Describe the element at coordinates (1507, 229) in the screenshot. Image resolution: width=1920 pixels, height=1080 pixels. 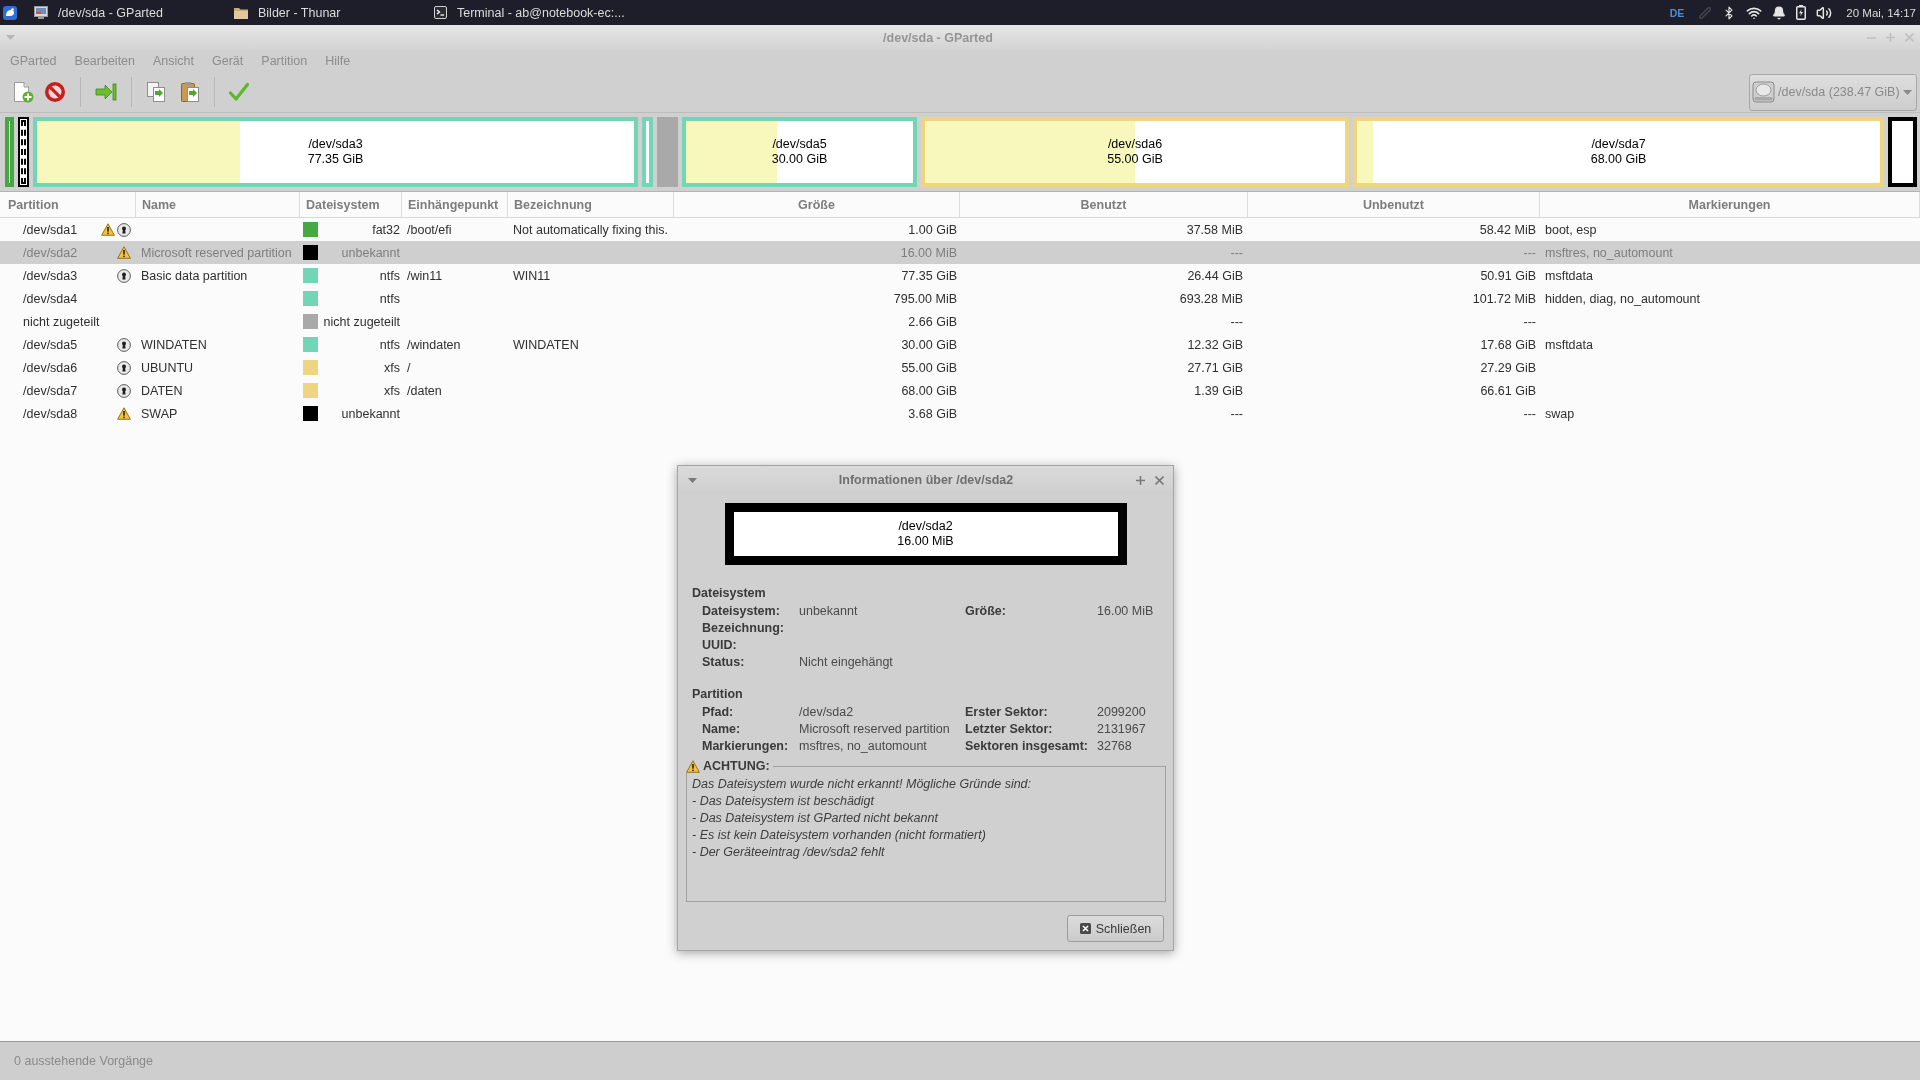
I see `unused-value: 58.42 MiB` at that location.